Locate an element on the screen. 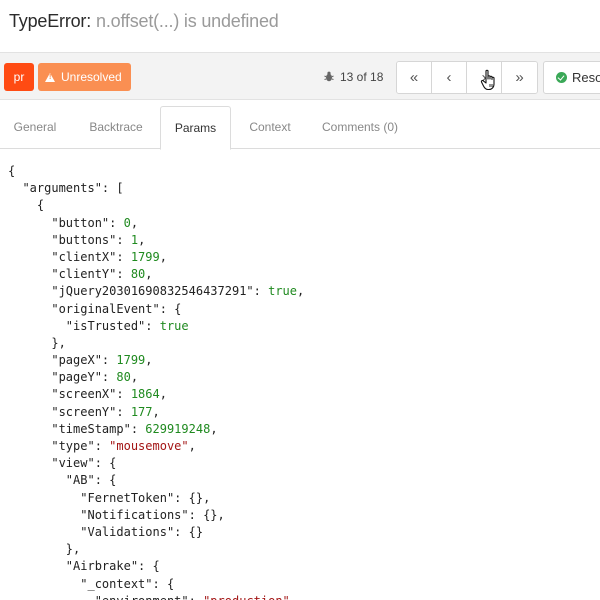  hand-pointer-icon is located at coordinates (487, 80).